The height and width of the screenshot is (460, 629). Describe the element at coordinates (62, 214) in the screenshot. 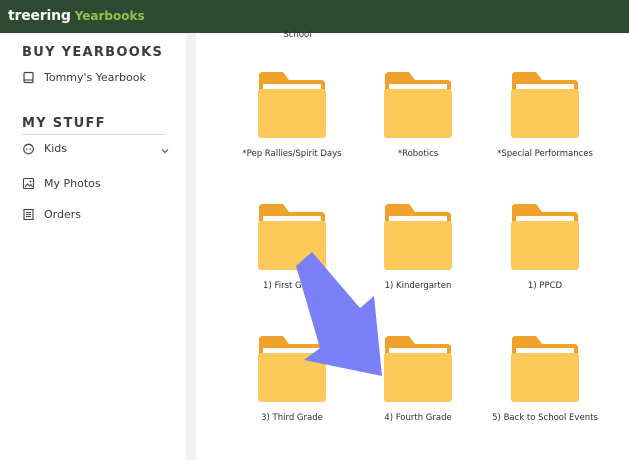

I see `sidebar-item-label: Orders` at that location.